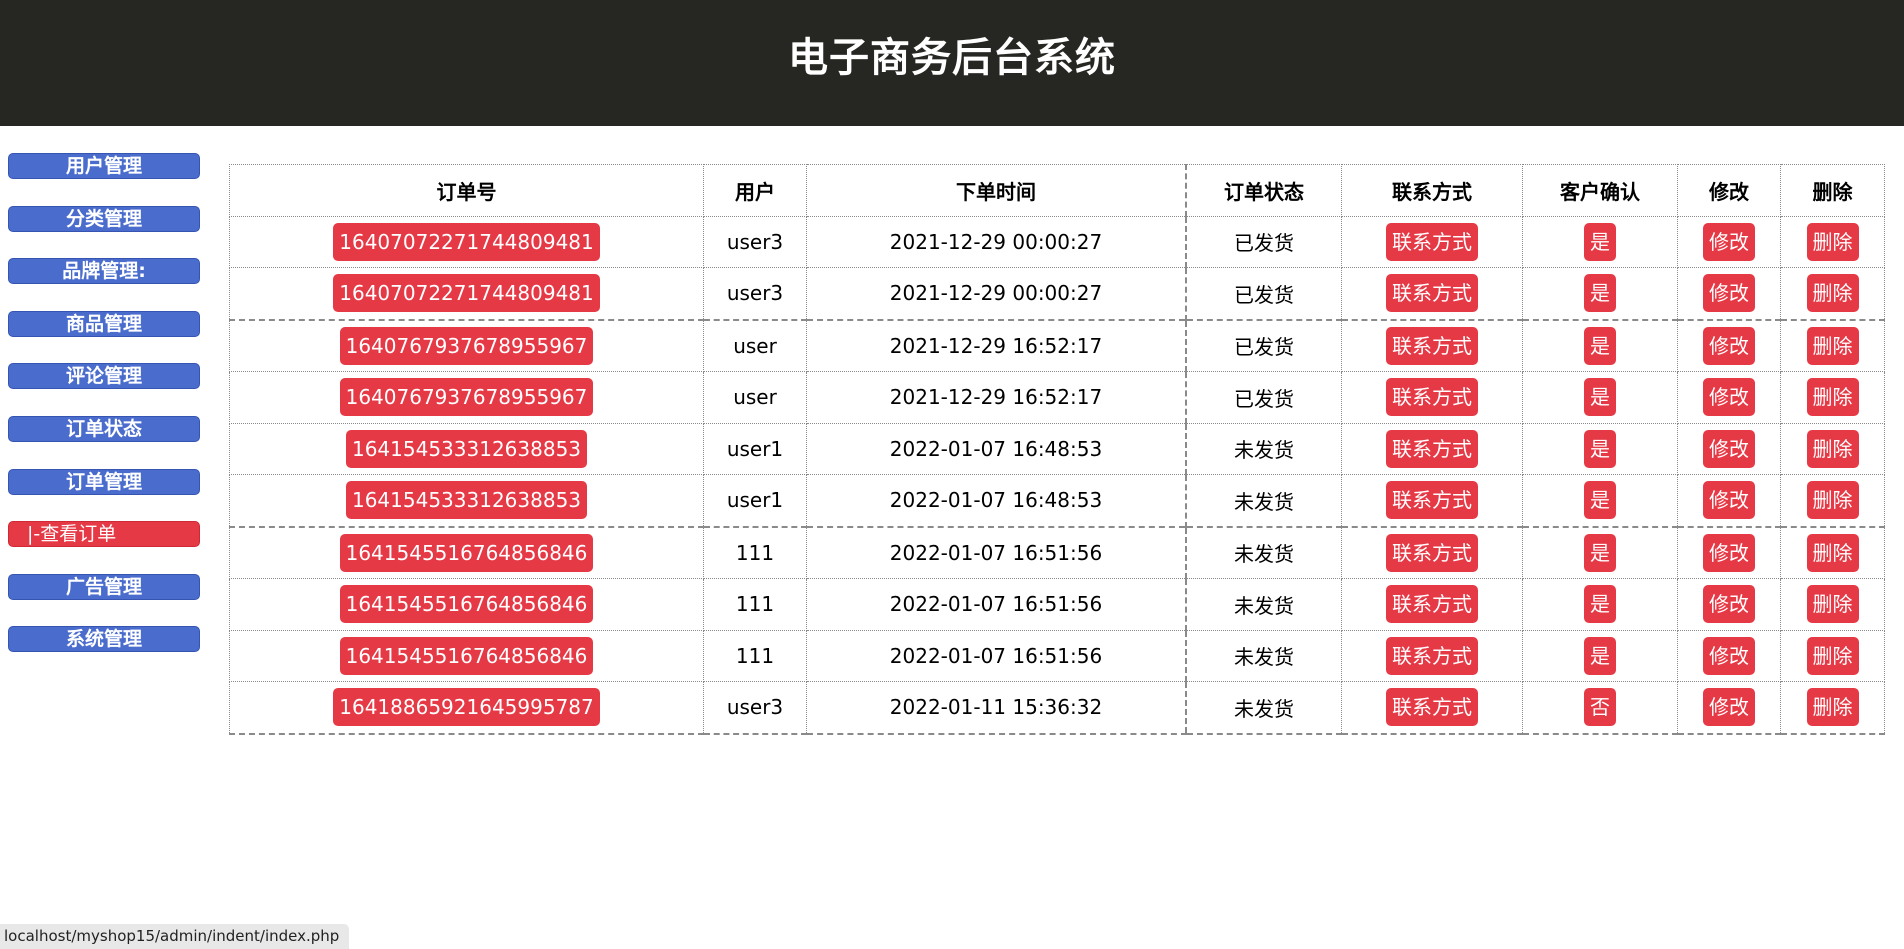  Describe the element at coordinates (104, 586) in the screenshot. I see `sidebar-item-ad-management: 广告管理` at that location.